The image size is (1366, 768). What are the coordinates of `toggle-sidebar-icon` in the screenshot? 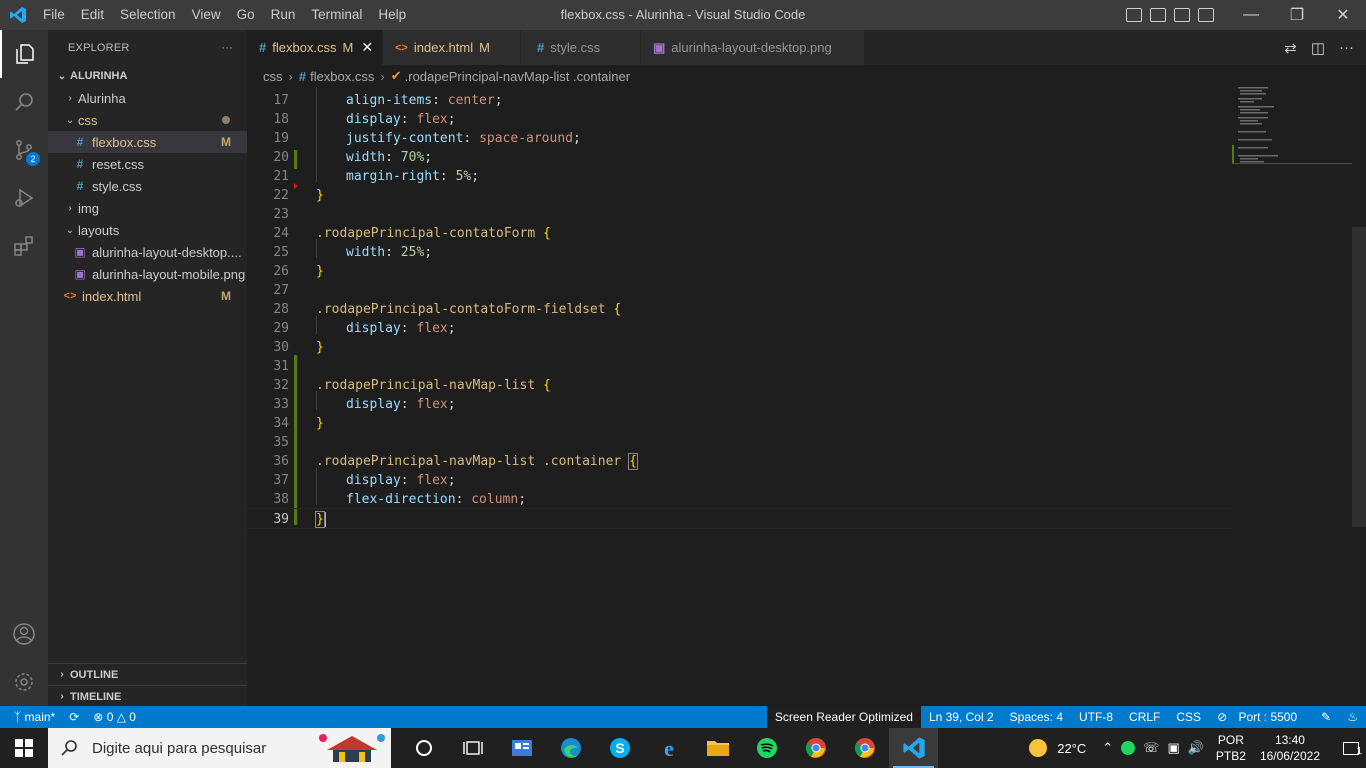 It's located at (1134, 15).